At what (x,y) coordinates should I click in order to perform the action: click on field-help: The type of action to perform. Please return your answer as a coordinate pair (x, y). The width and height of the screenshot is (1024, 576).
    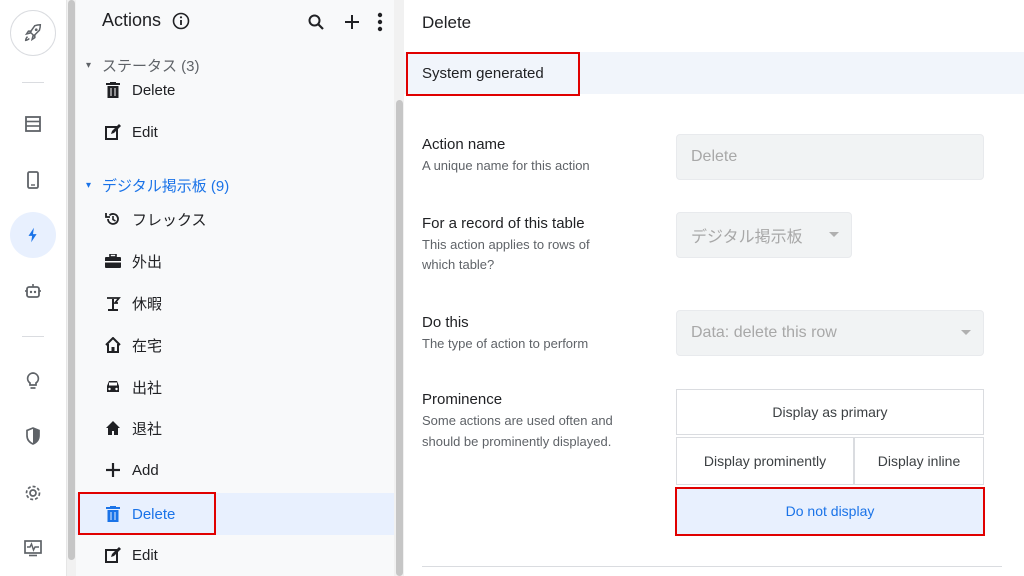
    Looking at the image, I should click on (505, 343).